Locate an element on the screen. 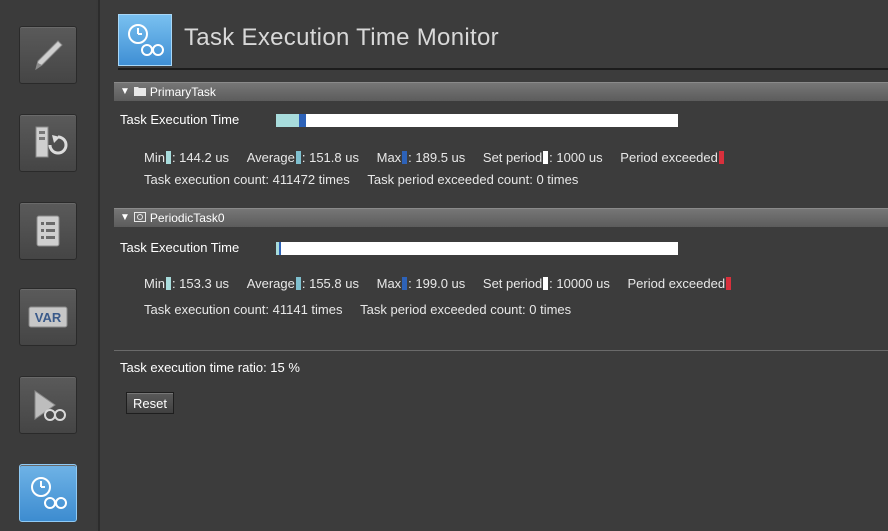 This screenshot has width=888, height=531. ratio-line: Task execution time ratio: 15 % is located at coordinates (210, 367).